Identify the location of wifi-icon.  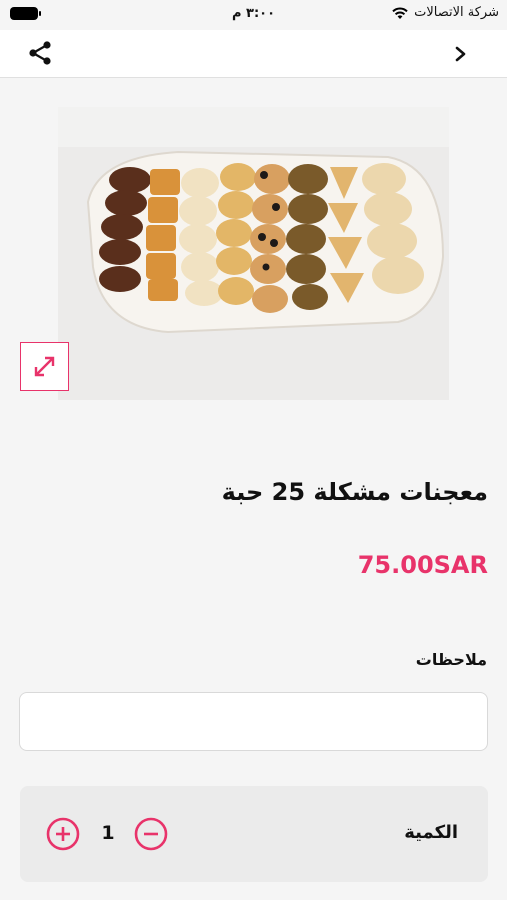
(400, 13).